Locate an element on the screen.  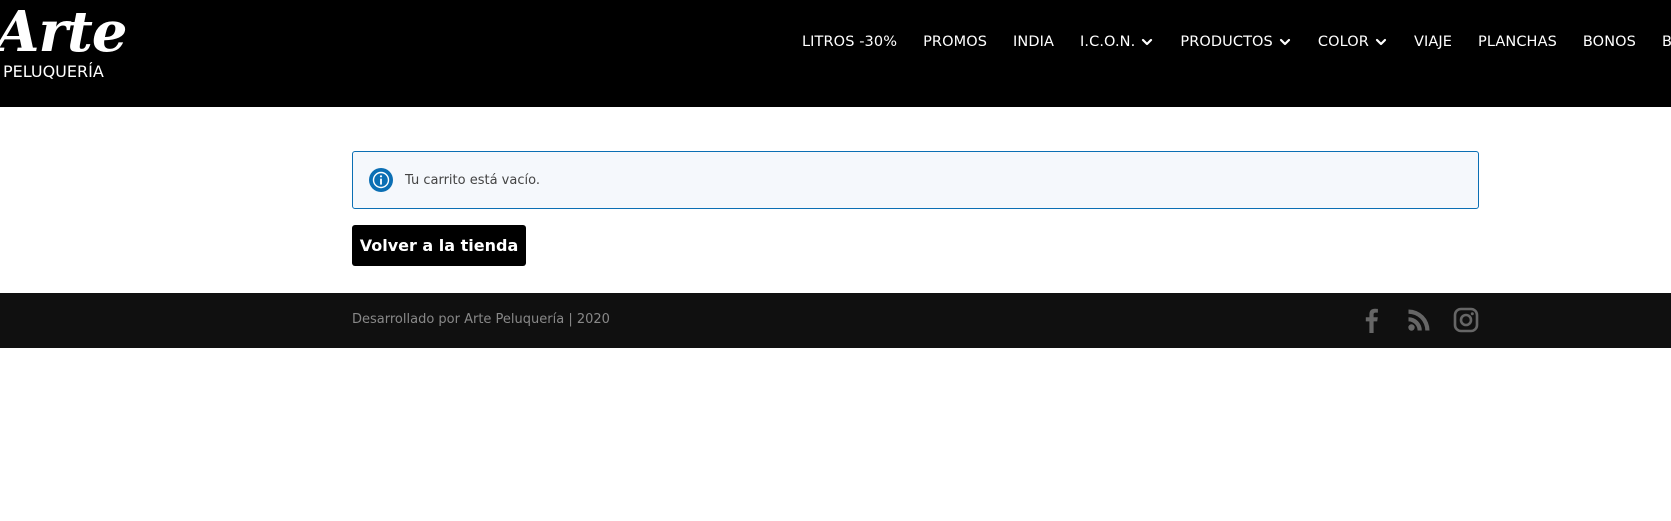
nav-item-label: BL is located at coordinates (1666, 42).